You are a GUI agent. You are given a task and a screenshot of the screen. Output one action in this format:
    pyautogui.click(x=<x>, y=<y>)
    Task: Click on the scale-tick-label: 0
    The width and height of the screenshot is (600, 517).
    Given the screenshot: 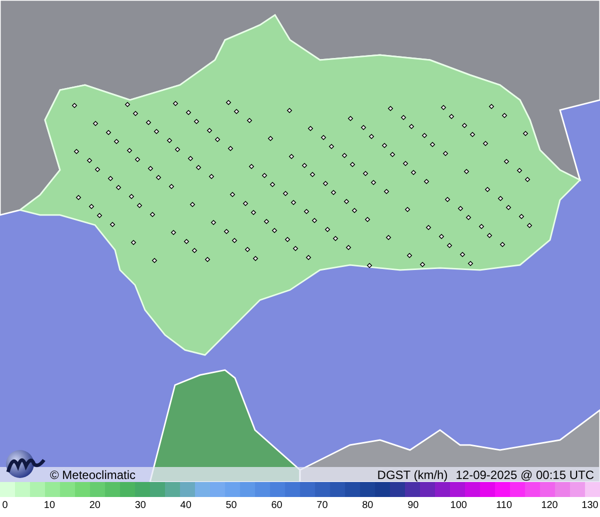 What is the action you would take?
    pyautogui.click(x=5, y=505)
    